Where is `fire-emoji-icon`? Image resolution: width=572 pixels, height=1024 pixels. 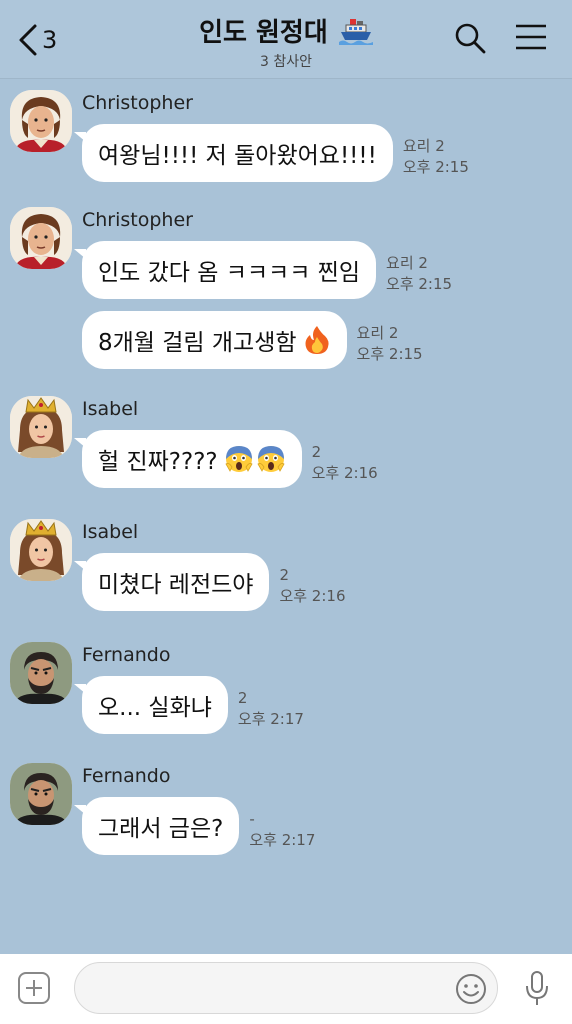 fire-emoji-icon is located at coordinates (317, 340).